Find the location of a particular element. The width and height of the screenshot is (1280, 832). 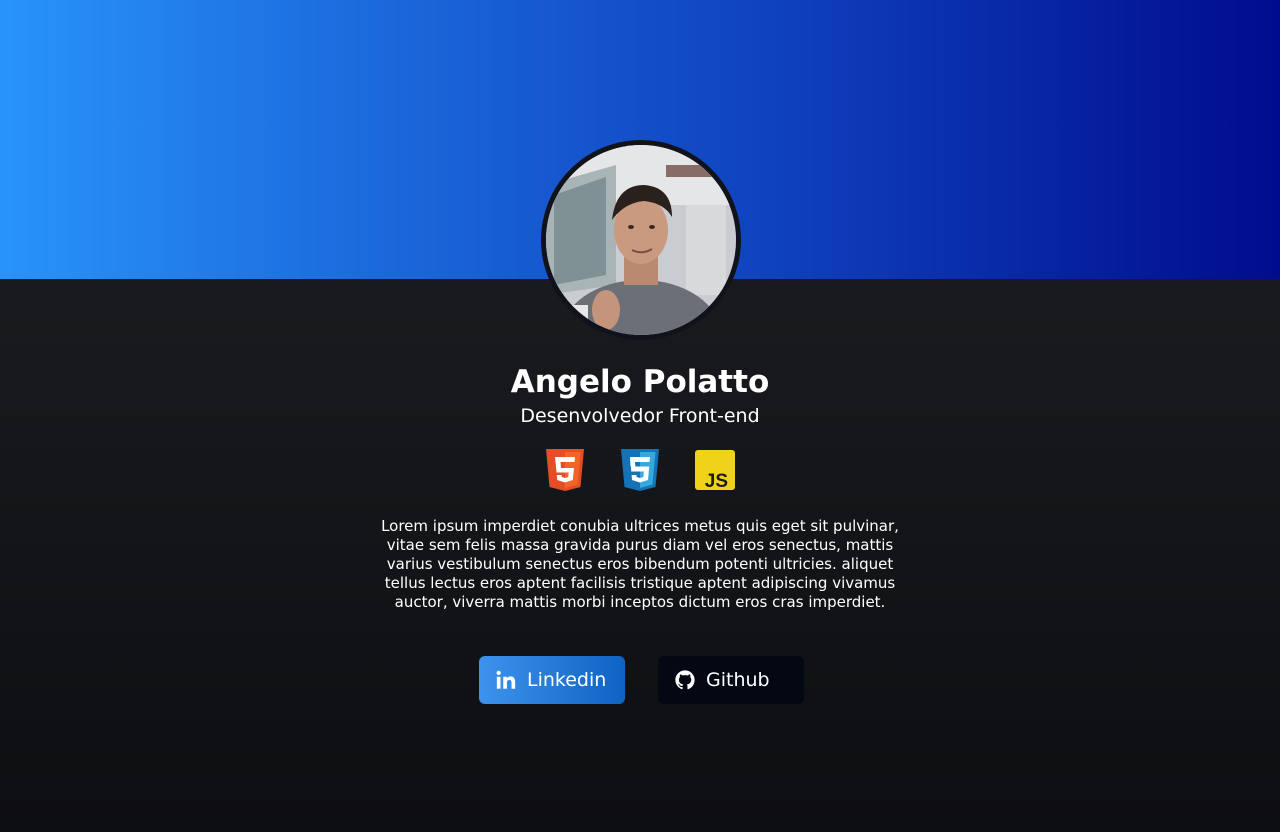

html5-icon is located at coordinates (565, 470).